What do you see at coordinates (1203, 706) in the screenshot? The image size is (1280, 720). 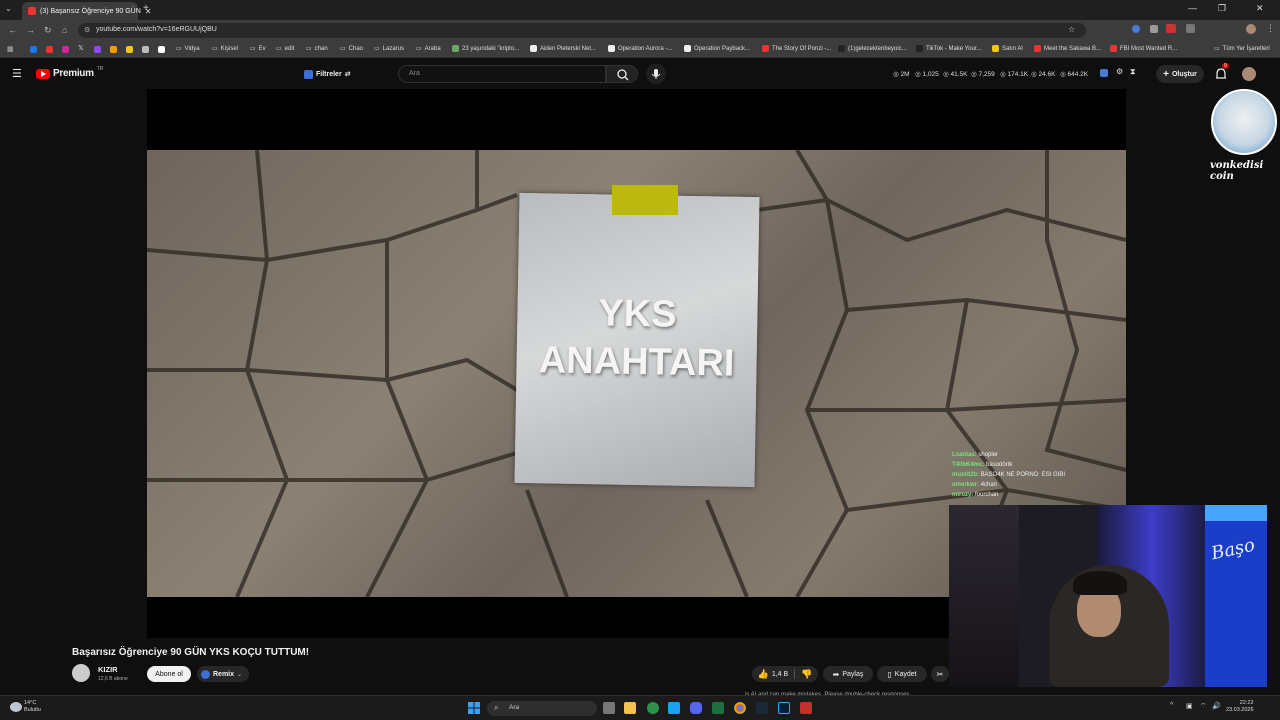 I see `network-icon: ⌔` at bounding box center [1203, 706].